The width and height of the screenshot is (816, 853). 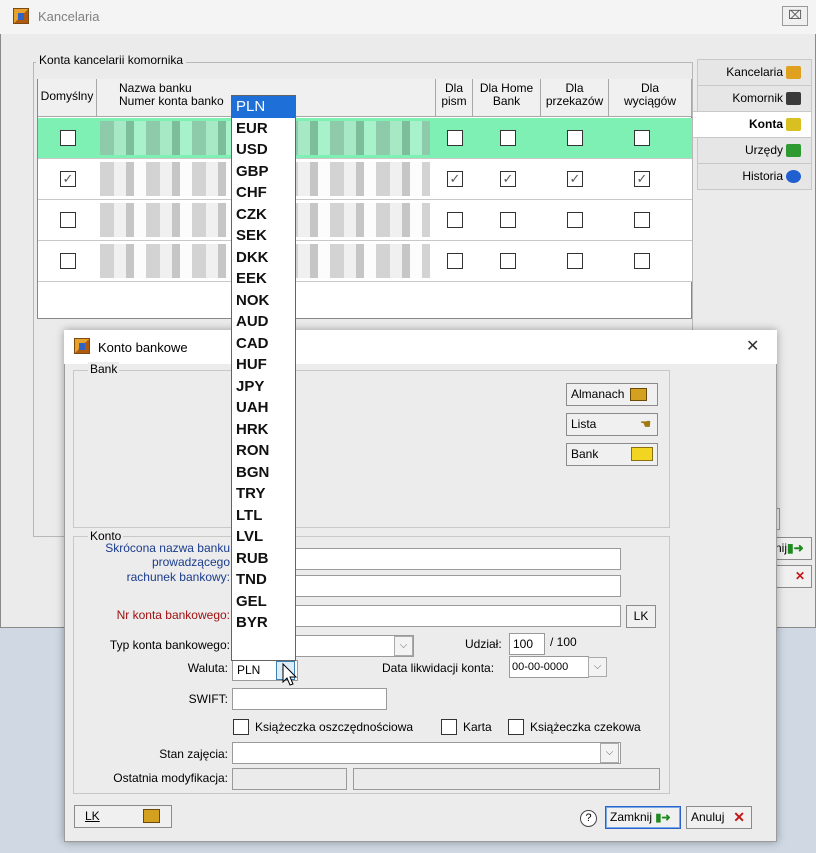 I want to click on currency-option: SEK, so click(x=263, y=236).